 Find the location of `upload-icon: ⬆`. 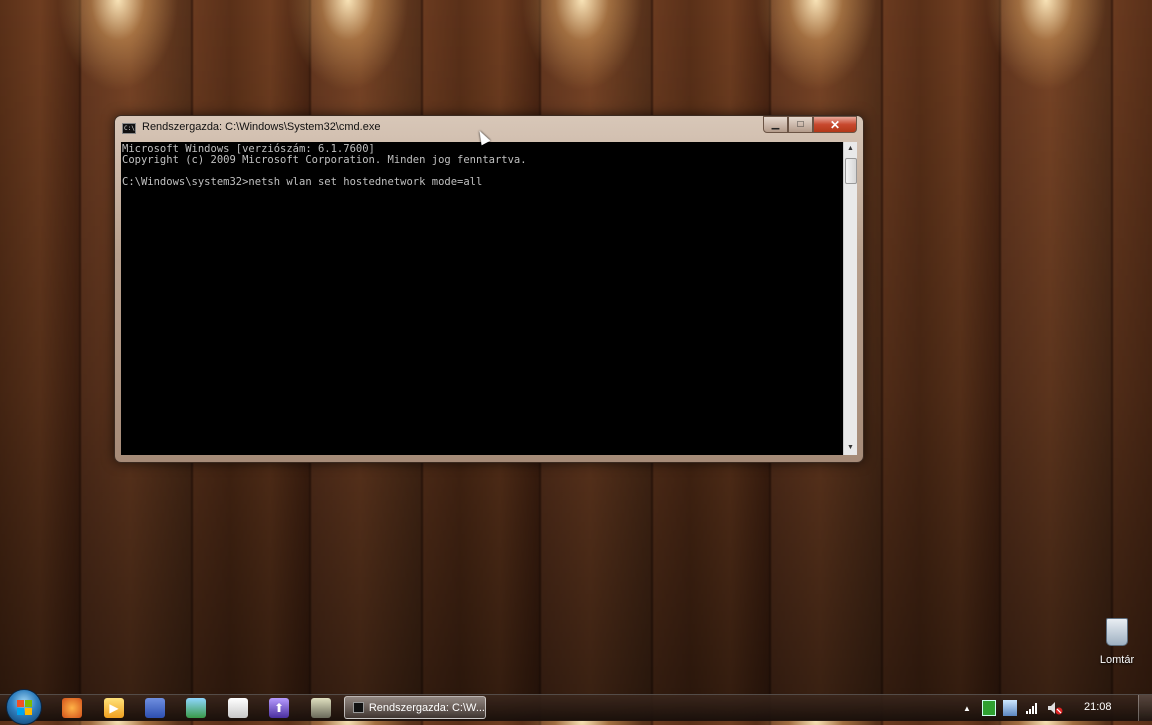

upload-icon: ⬆ is located at coordinates (279, 708).